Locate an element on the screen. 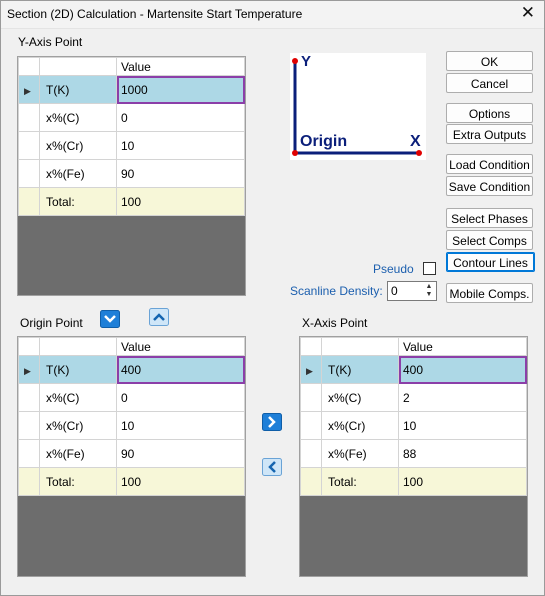 This screenshot has height=596, width=545. ok-button: OK is located at coordinates (489, 61).